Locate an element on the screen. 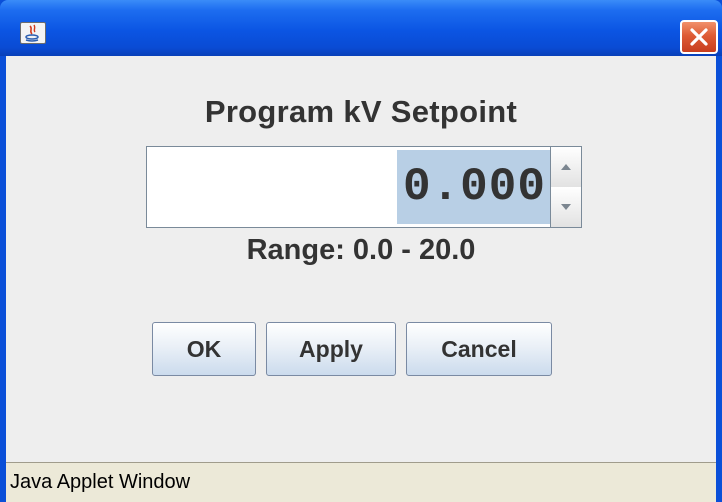 The width and height of the screenshot is (722, 502). close-button is located at coordinates (699, 37).